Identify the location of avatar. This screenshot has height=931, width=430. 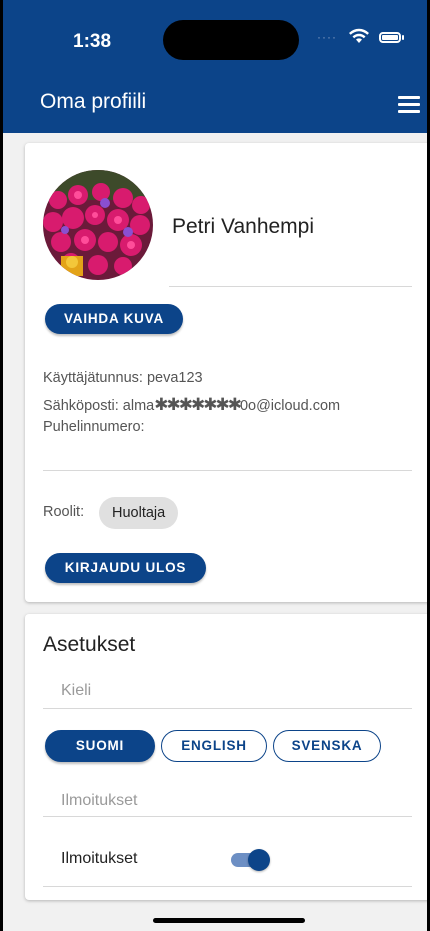
(98, 225).